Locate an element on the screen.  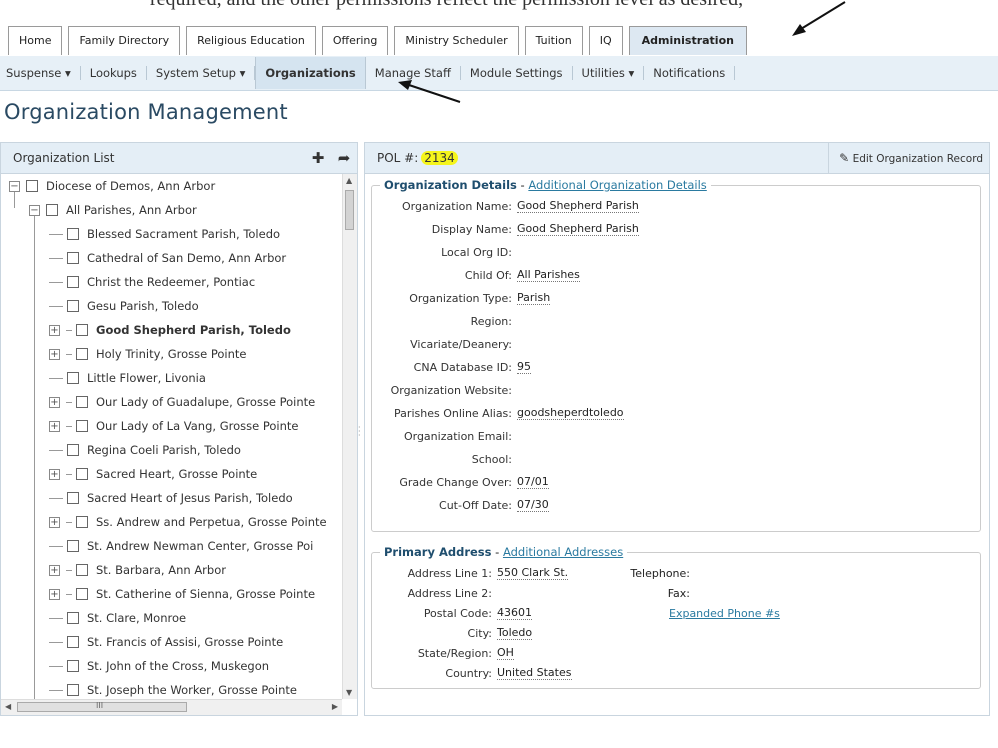
edit-organization-record-button: ✎ Edit Organization Record is located at coordinates (907, 158).